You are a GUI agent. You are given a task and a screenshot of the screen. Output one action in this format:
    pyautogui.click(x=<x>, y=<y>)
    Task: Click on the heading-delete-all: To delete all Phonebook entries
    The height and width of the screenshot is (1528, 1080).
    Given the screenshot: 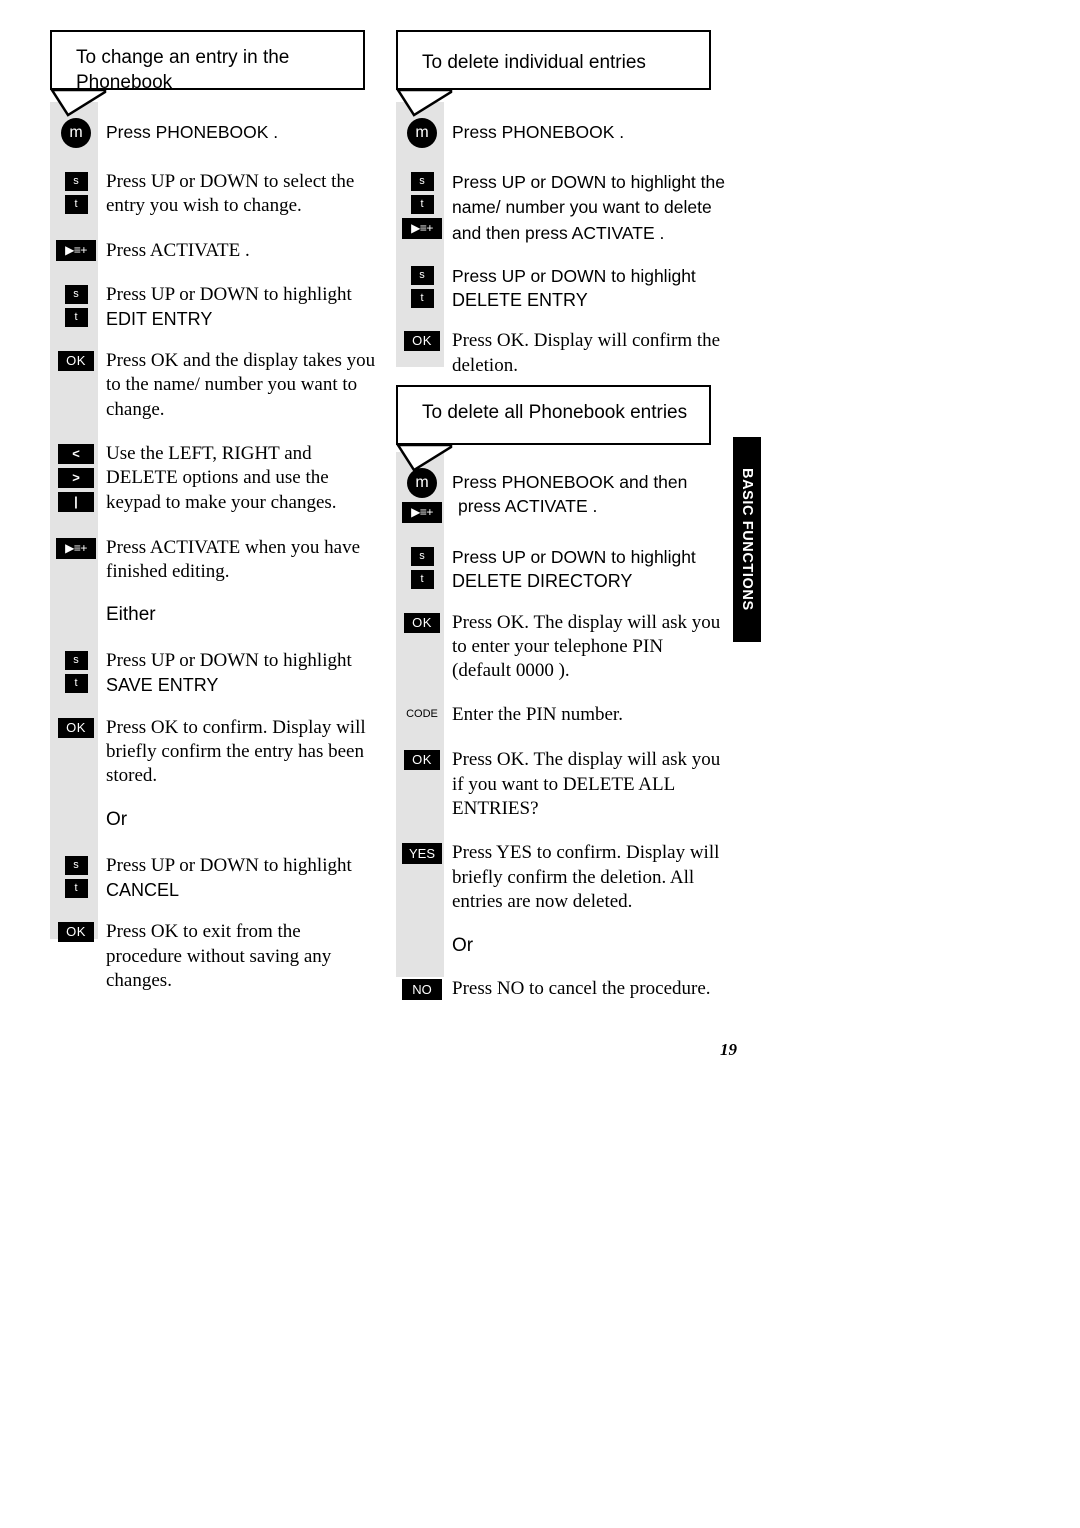 What is the action you would take?
    pyautogui.click(x=555, y=412)
    